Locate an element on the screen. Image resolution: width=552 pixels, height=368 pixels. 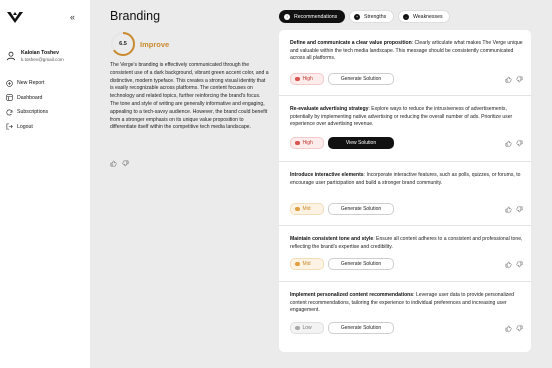
user-profile: Kaloian Toshev k.toshev@gmail.com is located at coordinates (35, 56).